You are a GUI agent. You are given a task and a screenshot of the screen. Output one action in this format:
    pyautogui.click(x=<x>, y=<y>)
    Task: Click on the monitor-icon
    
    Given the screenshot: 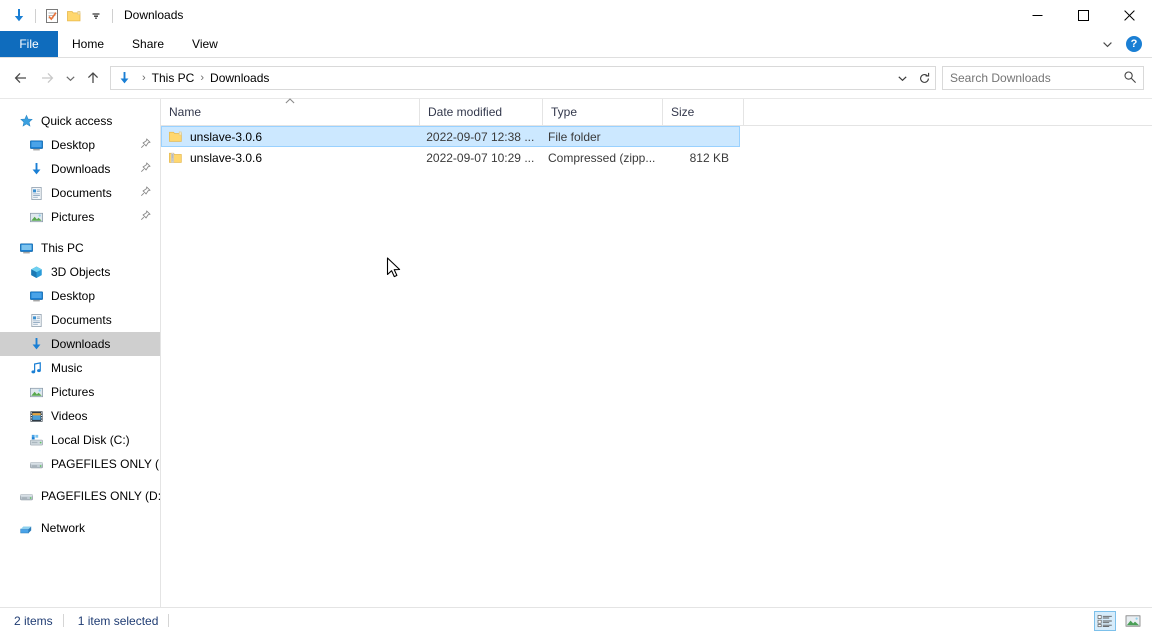 What is the action you would take?
    pyautogui.click(x=26, y=248)
    